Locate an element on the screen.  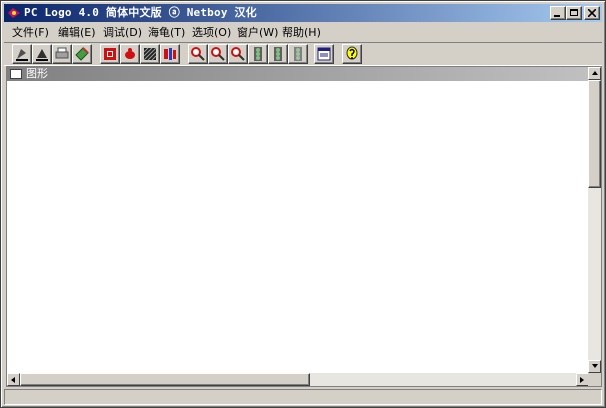
menu-turtle: 海龟(T) is located at coordinates (166, 33).